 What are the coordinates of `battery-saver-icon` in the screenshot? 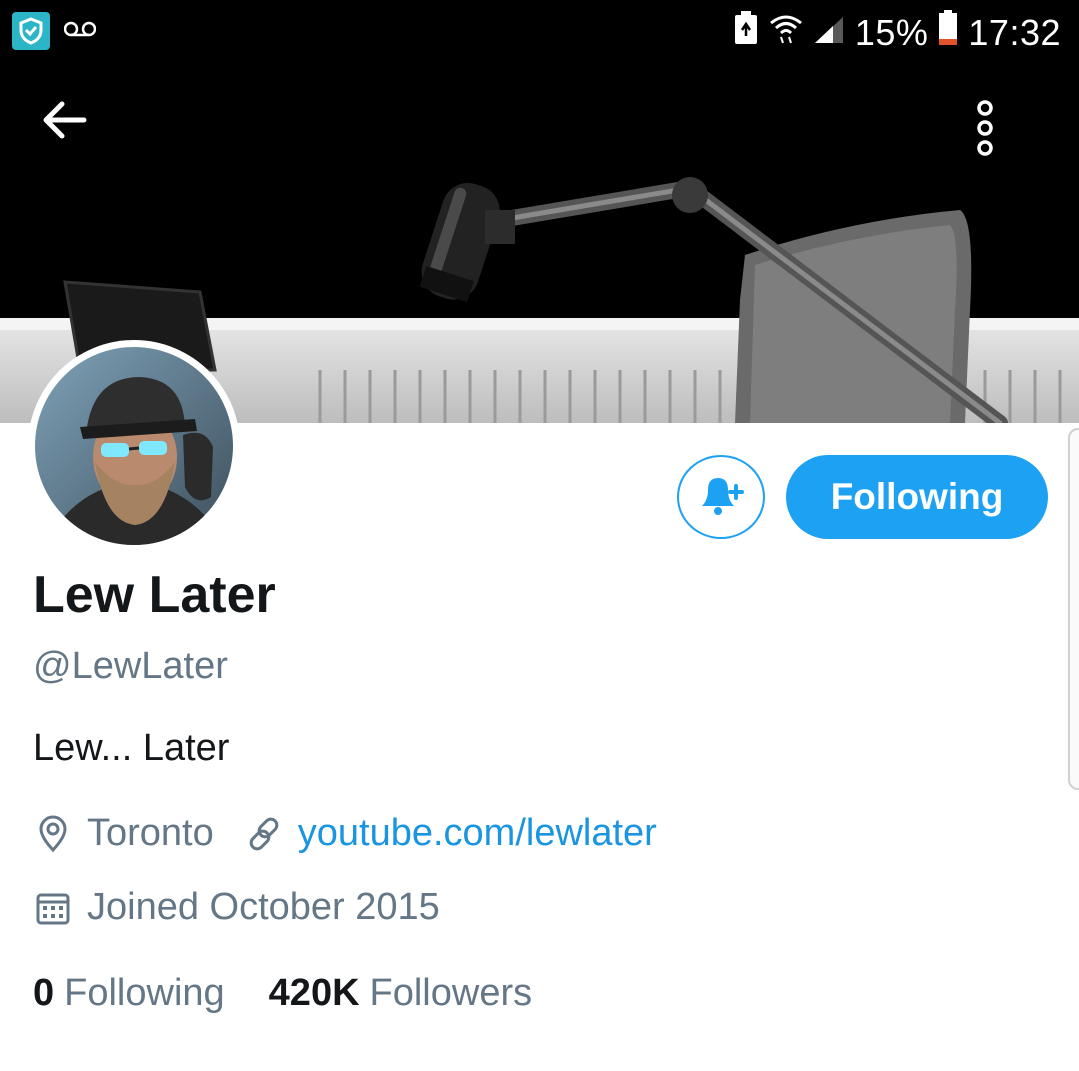 It's located at (746, 32).